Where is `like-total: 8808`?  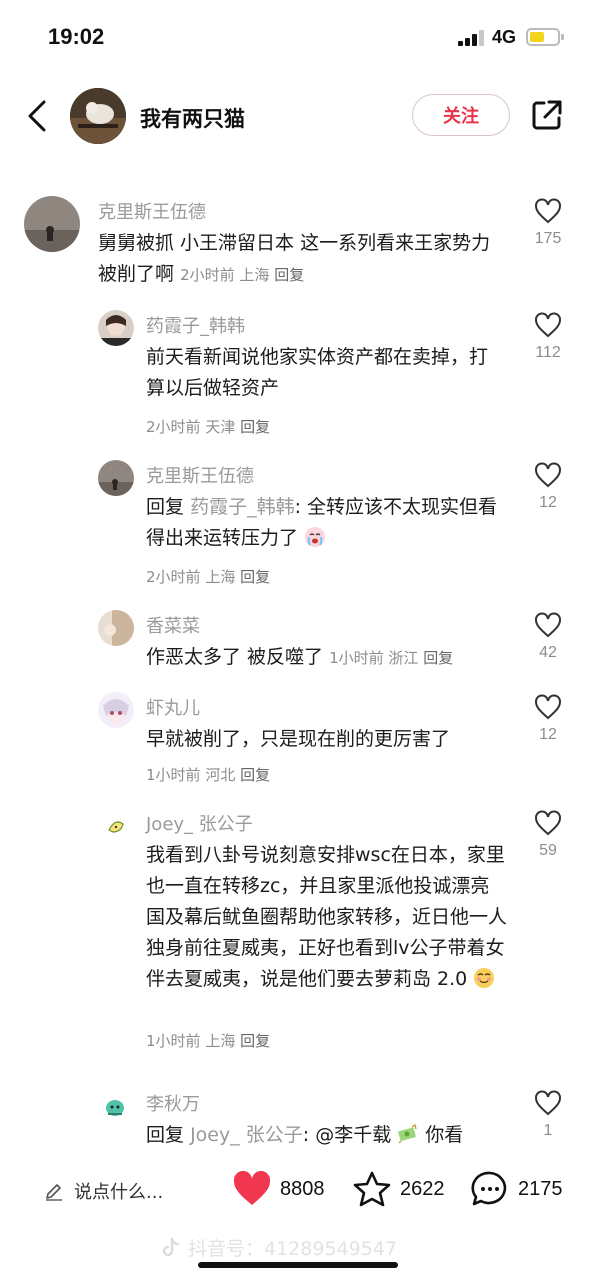 like-total: 8808 is located at coordinates (302, 1188).